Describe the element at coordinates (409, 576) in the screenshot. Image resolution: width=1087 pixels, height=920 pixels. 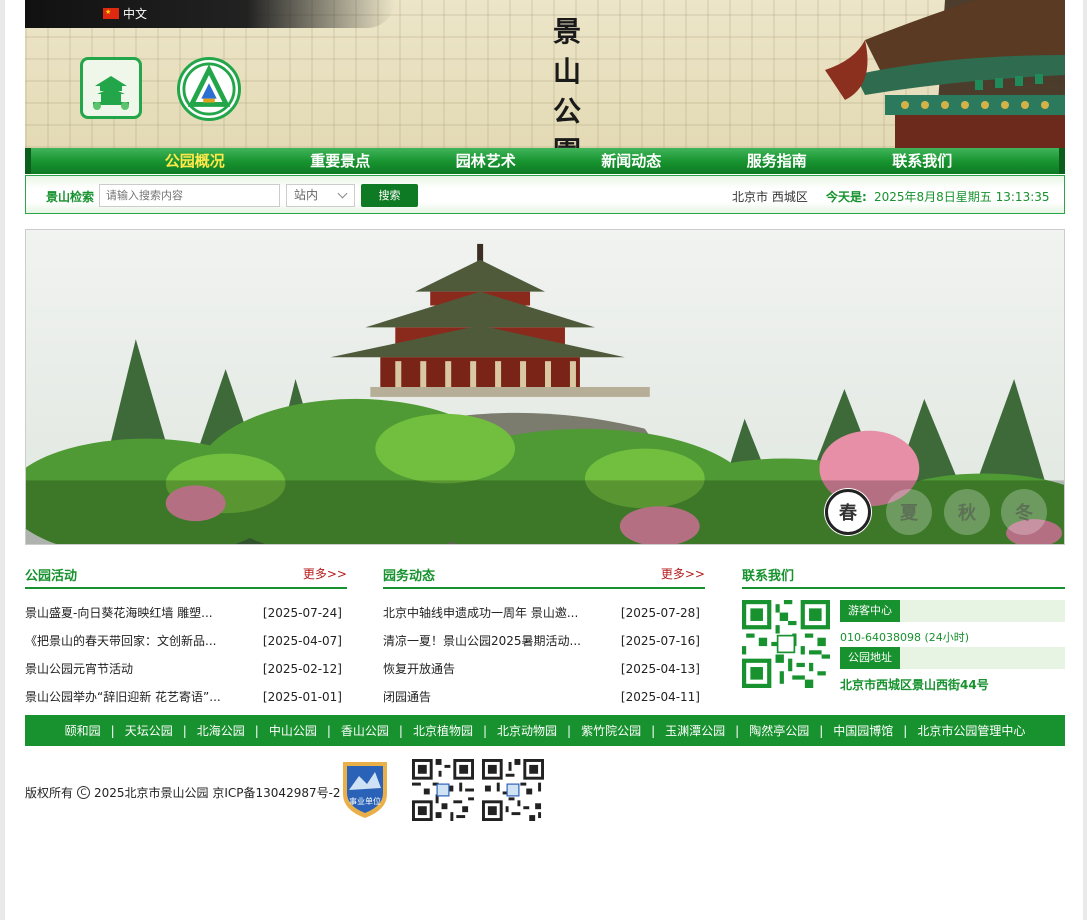
I see `affairs-title: 园务动态` at that location.